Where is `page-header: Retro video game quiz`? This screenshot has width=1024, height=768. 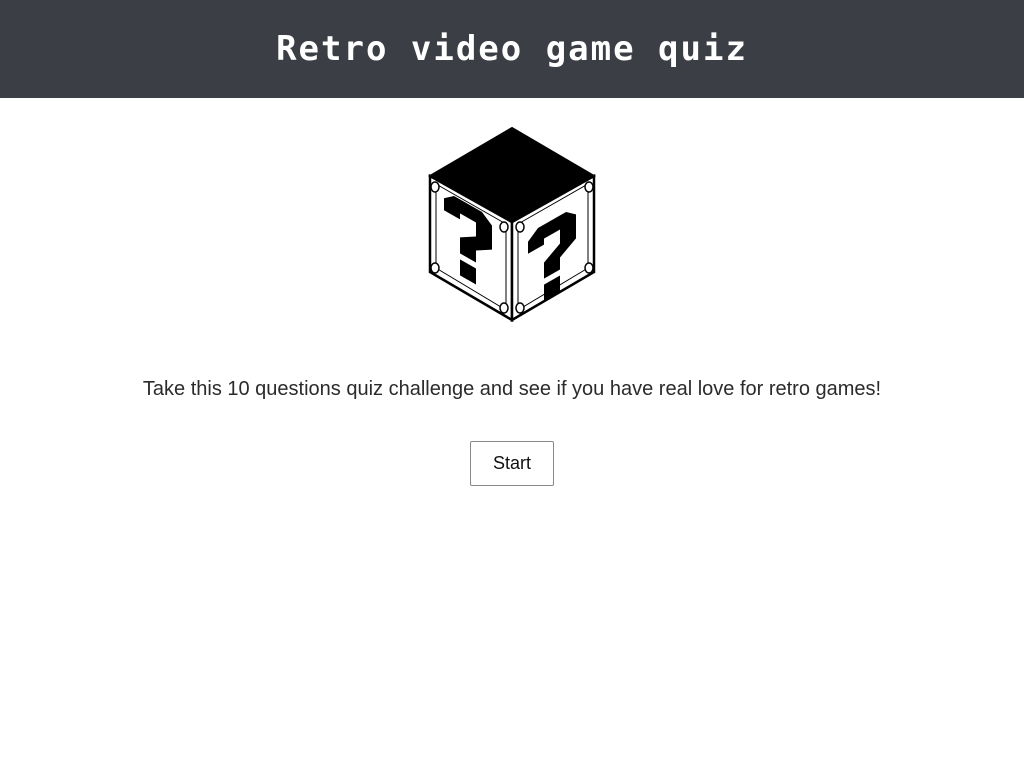
page-header: Retro video game quiz is located at coordinates (512, 49).